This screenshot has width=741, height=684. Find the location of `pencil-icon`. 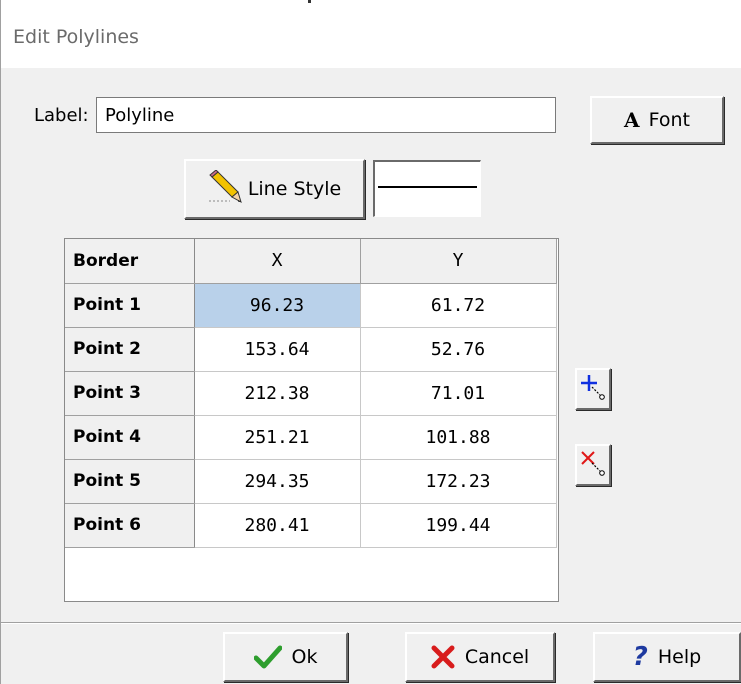

pencil-icon is located at coordinates (225, 188).